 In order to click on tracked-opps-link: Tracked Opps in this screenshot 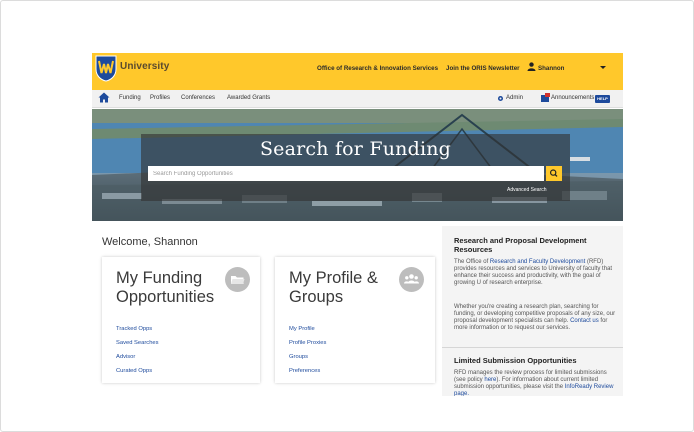, I will do `click(134, 329)`.